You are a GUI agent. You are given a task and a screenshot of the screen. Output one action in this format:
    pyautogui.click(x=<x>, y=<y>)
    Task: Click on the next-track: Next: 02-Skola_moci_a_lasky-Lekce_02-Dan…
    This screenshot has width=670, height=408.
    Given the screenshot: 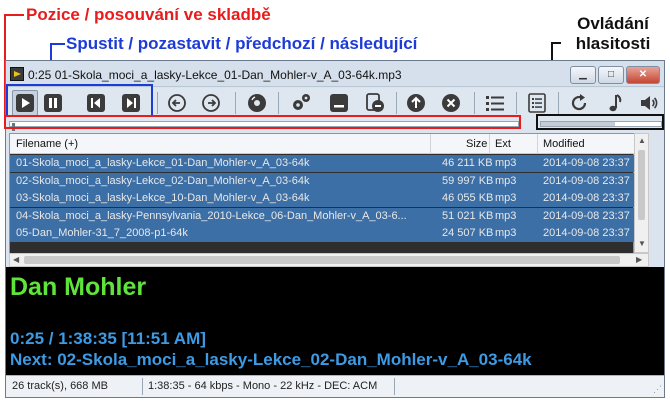 What is the action you would take?
    pyautogui.click(x=271, y=359)
    